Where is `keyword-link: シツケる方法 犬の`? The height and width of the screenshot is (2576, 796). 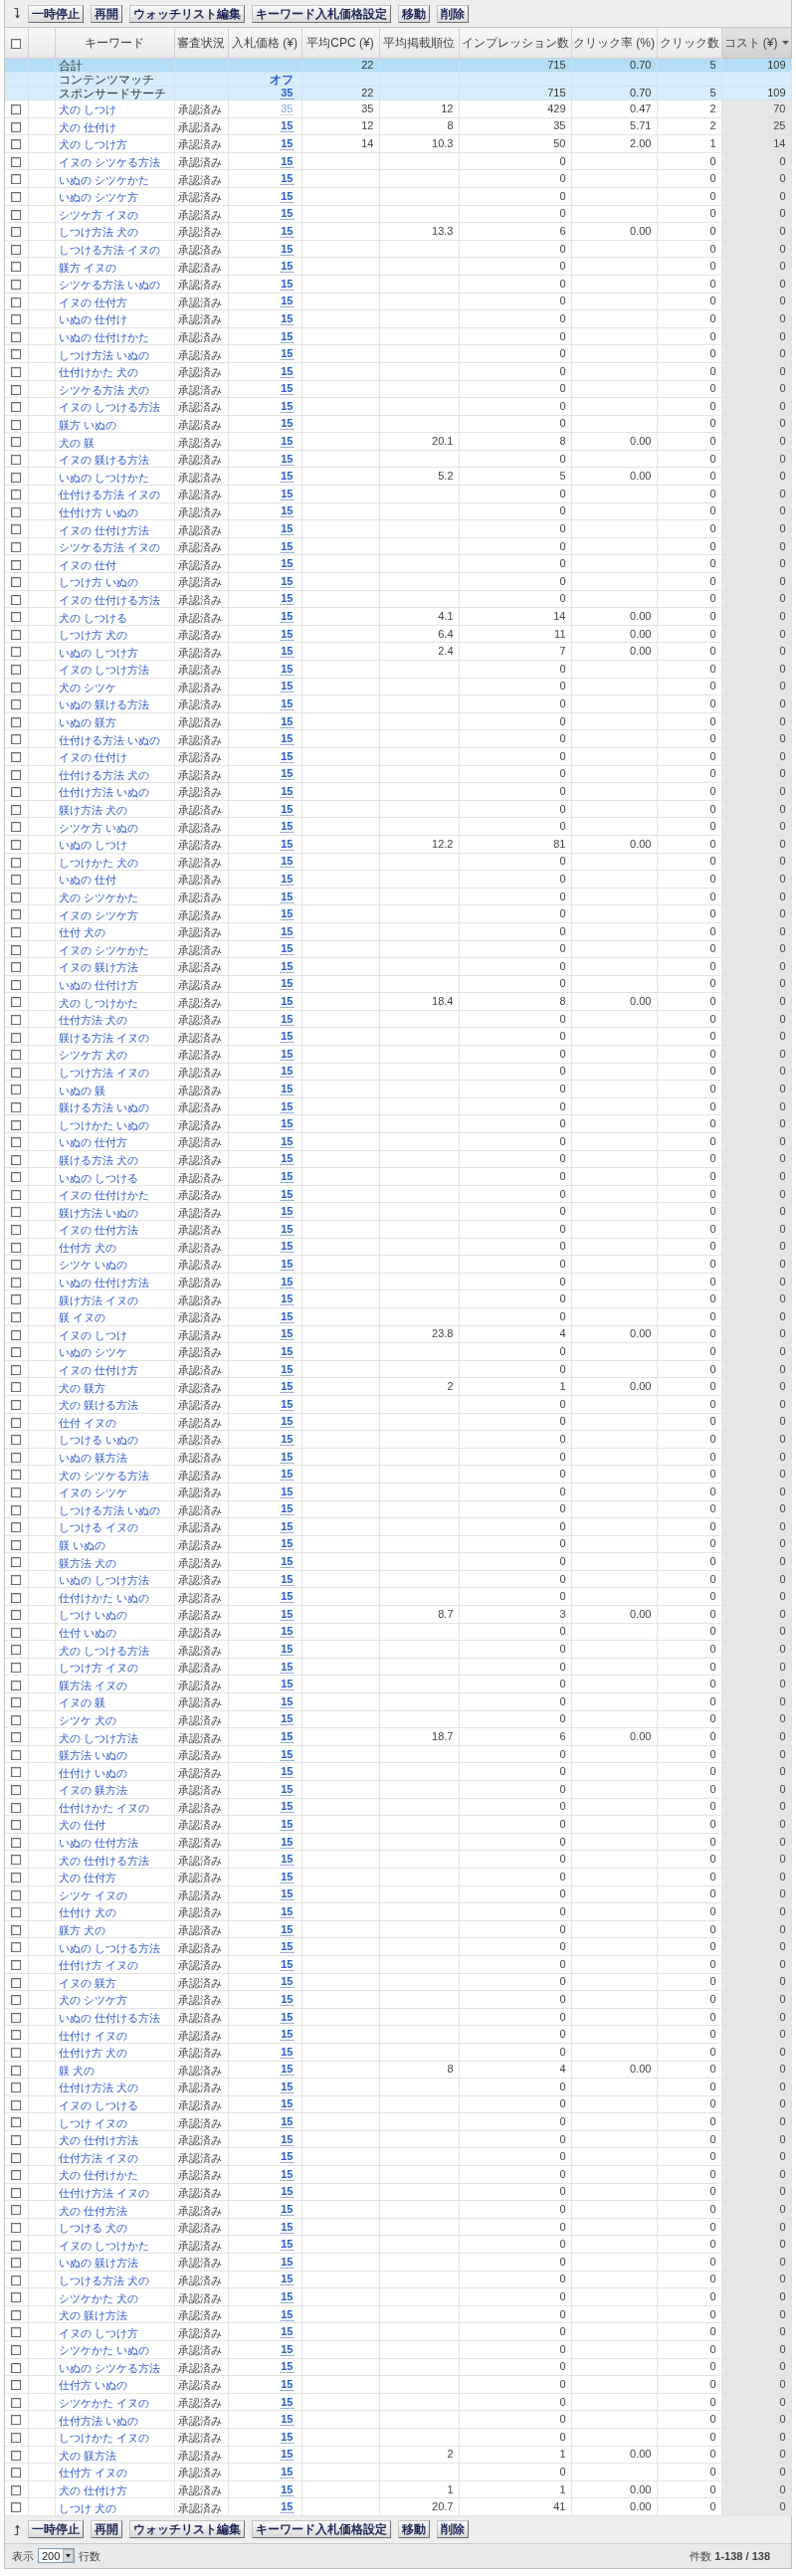 keyword-link: シツケる方法 犬の is located at coordinates (103, 389).